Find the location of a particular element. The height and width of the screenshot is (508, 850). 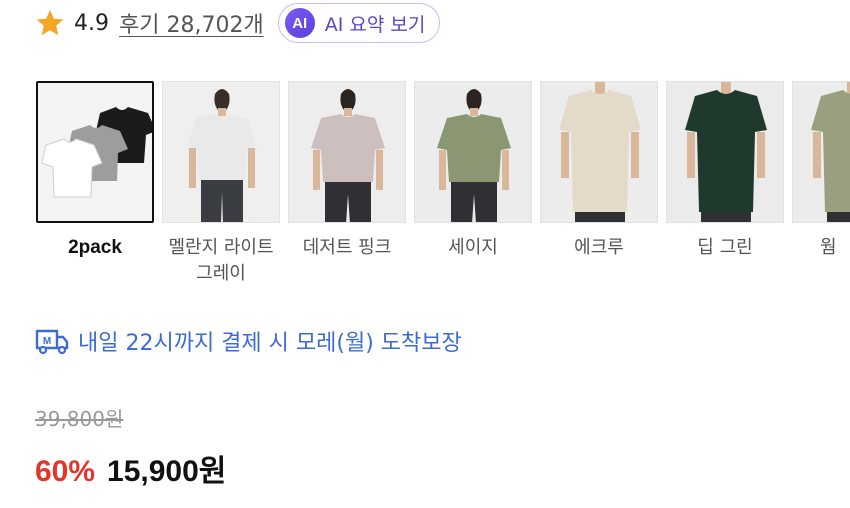

sale-price: 15,900원 is located at coordinates (167, 471).